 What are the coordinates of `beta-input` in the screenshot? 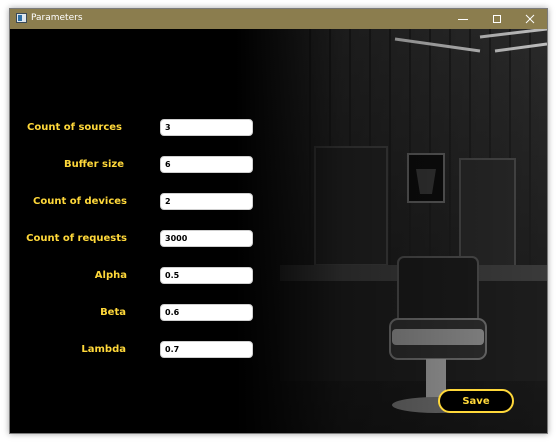 It's located at (206, 312).